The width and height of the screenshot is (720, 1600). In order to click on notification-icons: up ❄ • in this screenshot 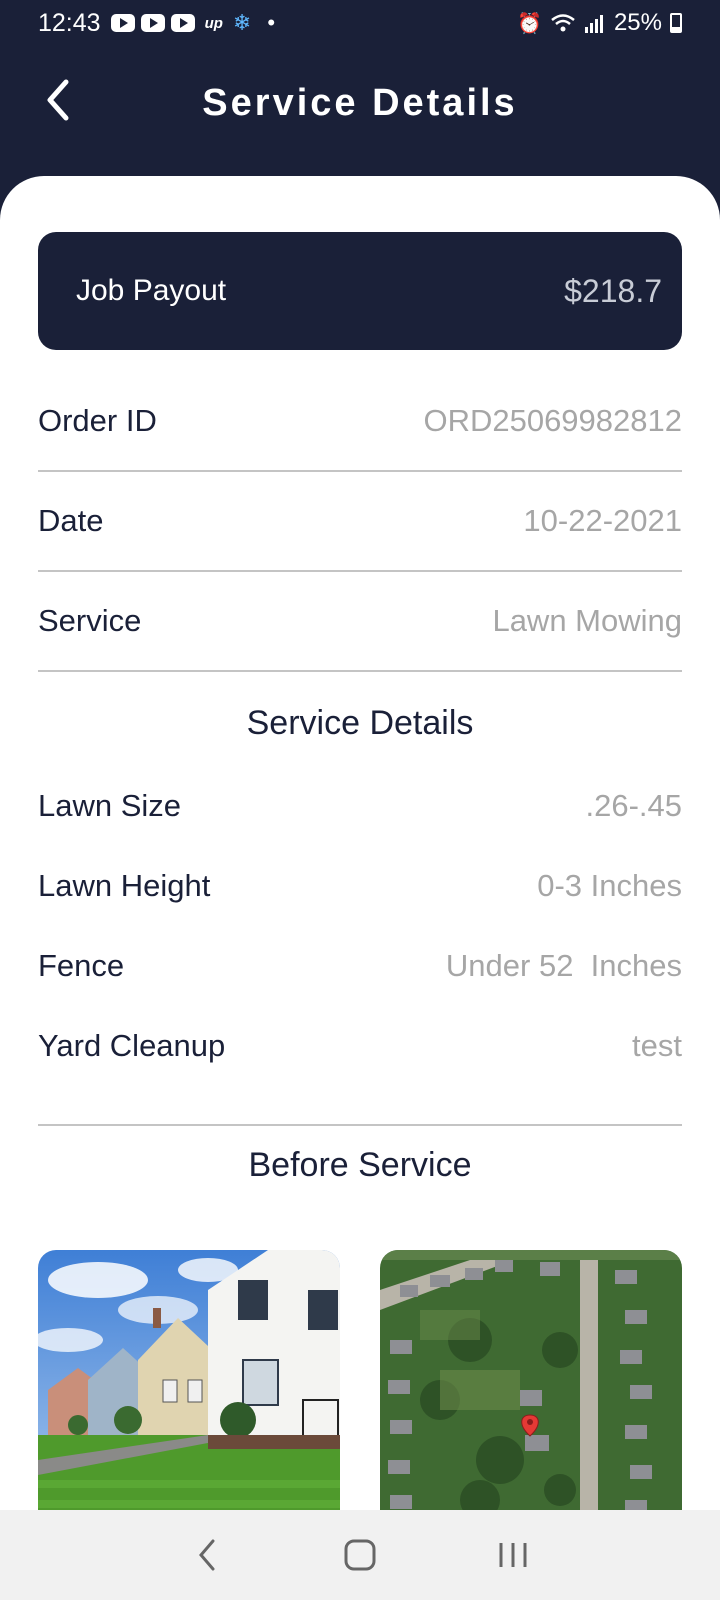, I will do `click(193, 23)`.